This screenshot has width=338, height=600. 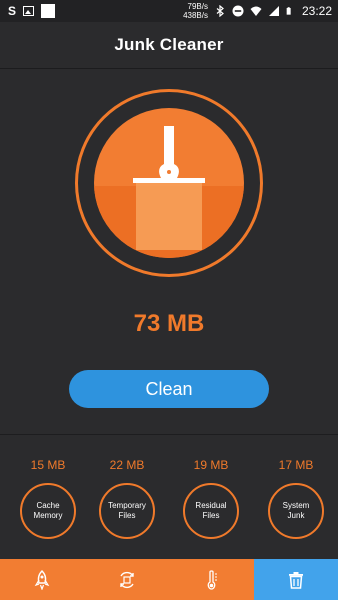 I want to click on category-temporary-files: 22 MB Temporary Files, so click(x=127, y=503).